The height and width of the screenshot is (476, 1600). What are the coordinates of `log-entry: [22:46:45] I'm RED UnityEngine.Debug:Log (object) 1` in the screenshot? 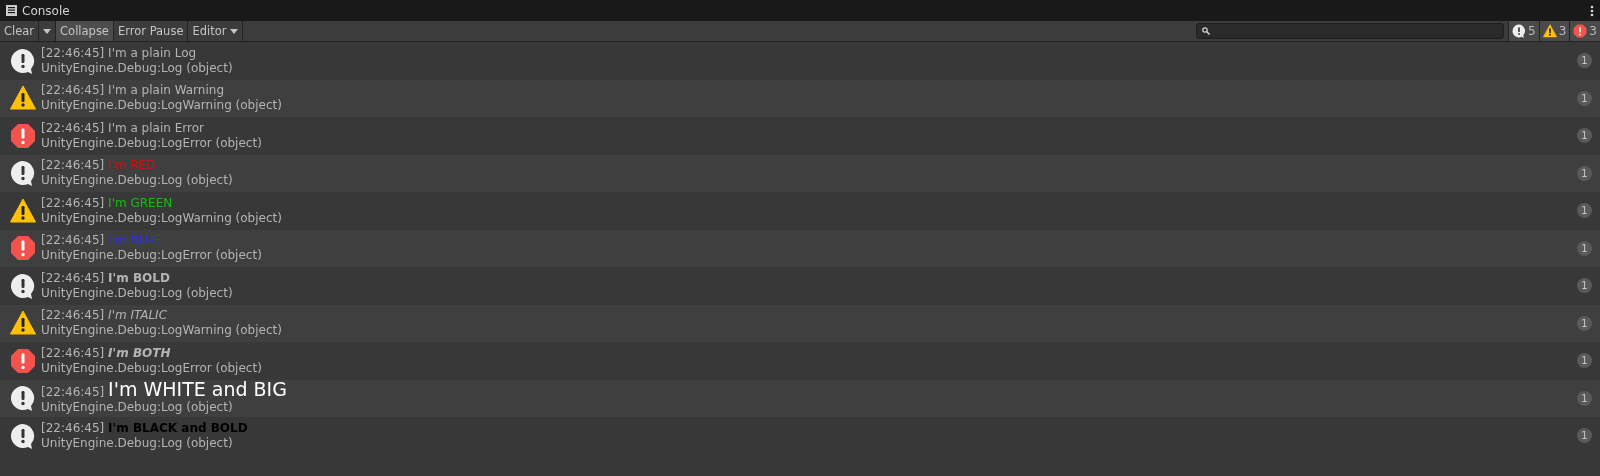 It's located at (800, 173).